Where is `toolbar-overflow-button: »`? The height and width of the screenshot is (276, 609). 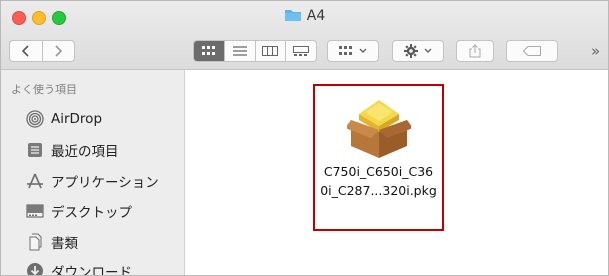
toolbar-overflow-button: » is located at coordinates (595, 51).